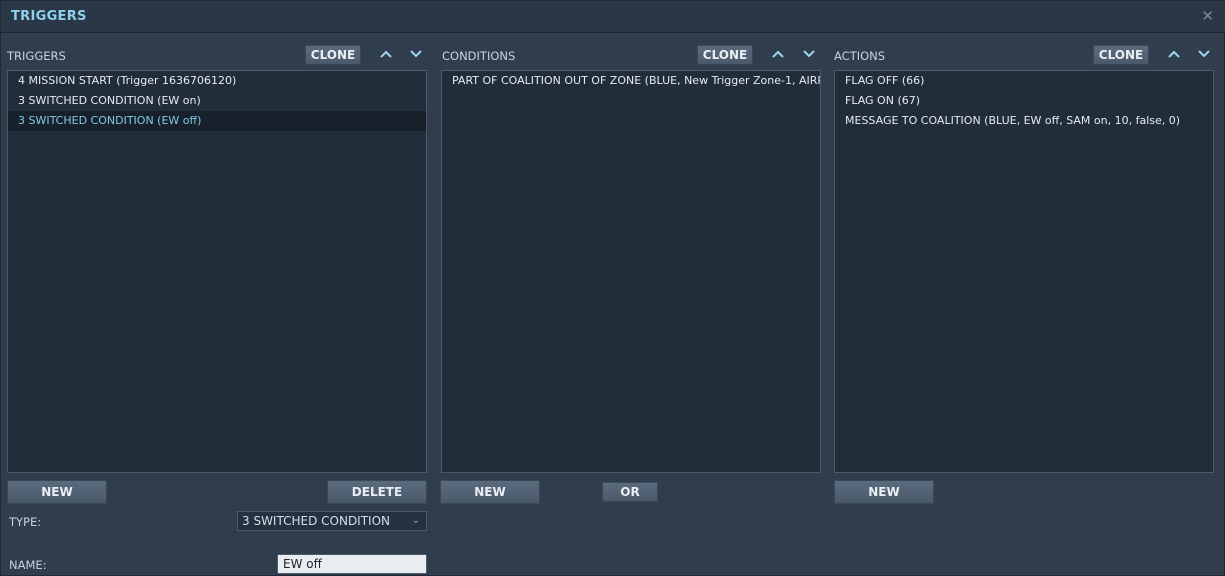 This screenshot has height=576, width=1225. I want to click on actions-move-up-icon, so click(1174, 54).